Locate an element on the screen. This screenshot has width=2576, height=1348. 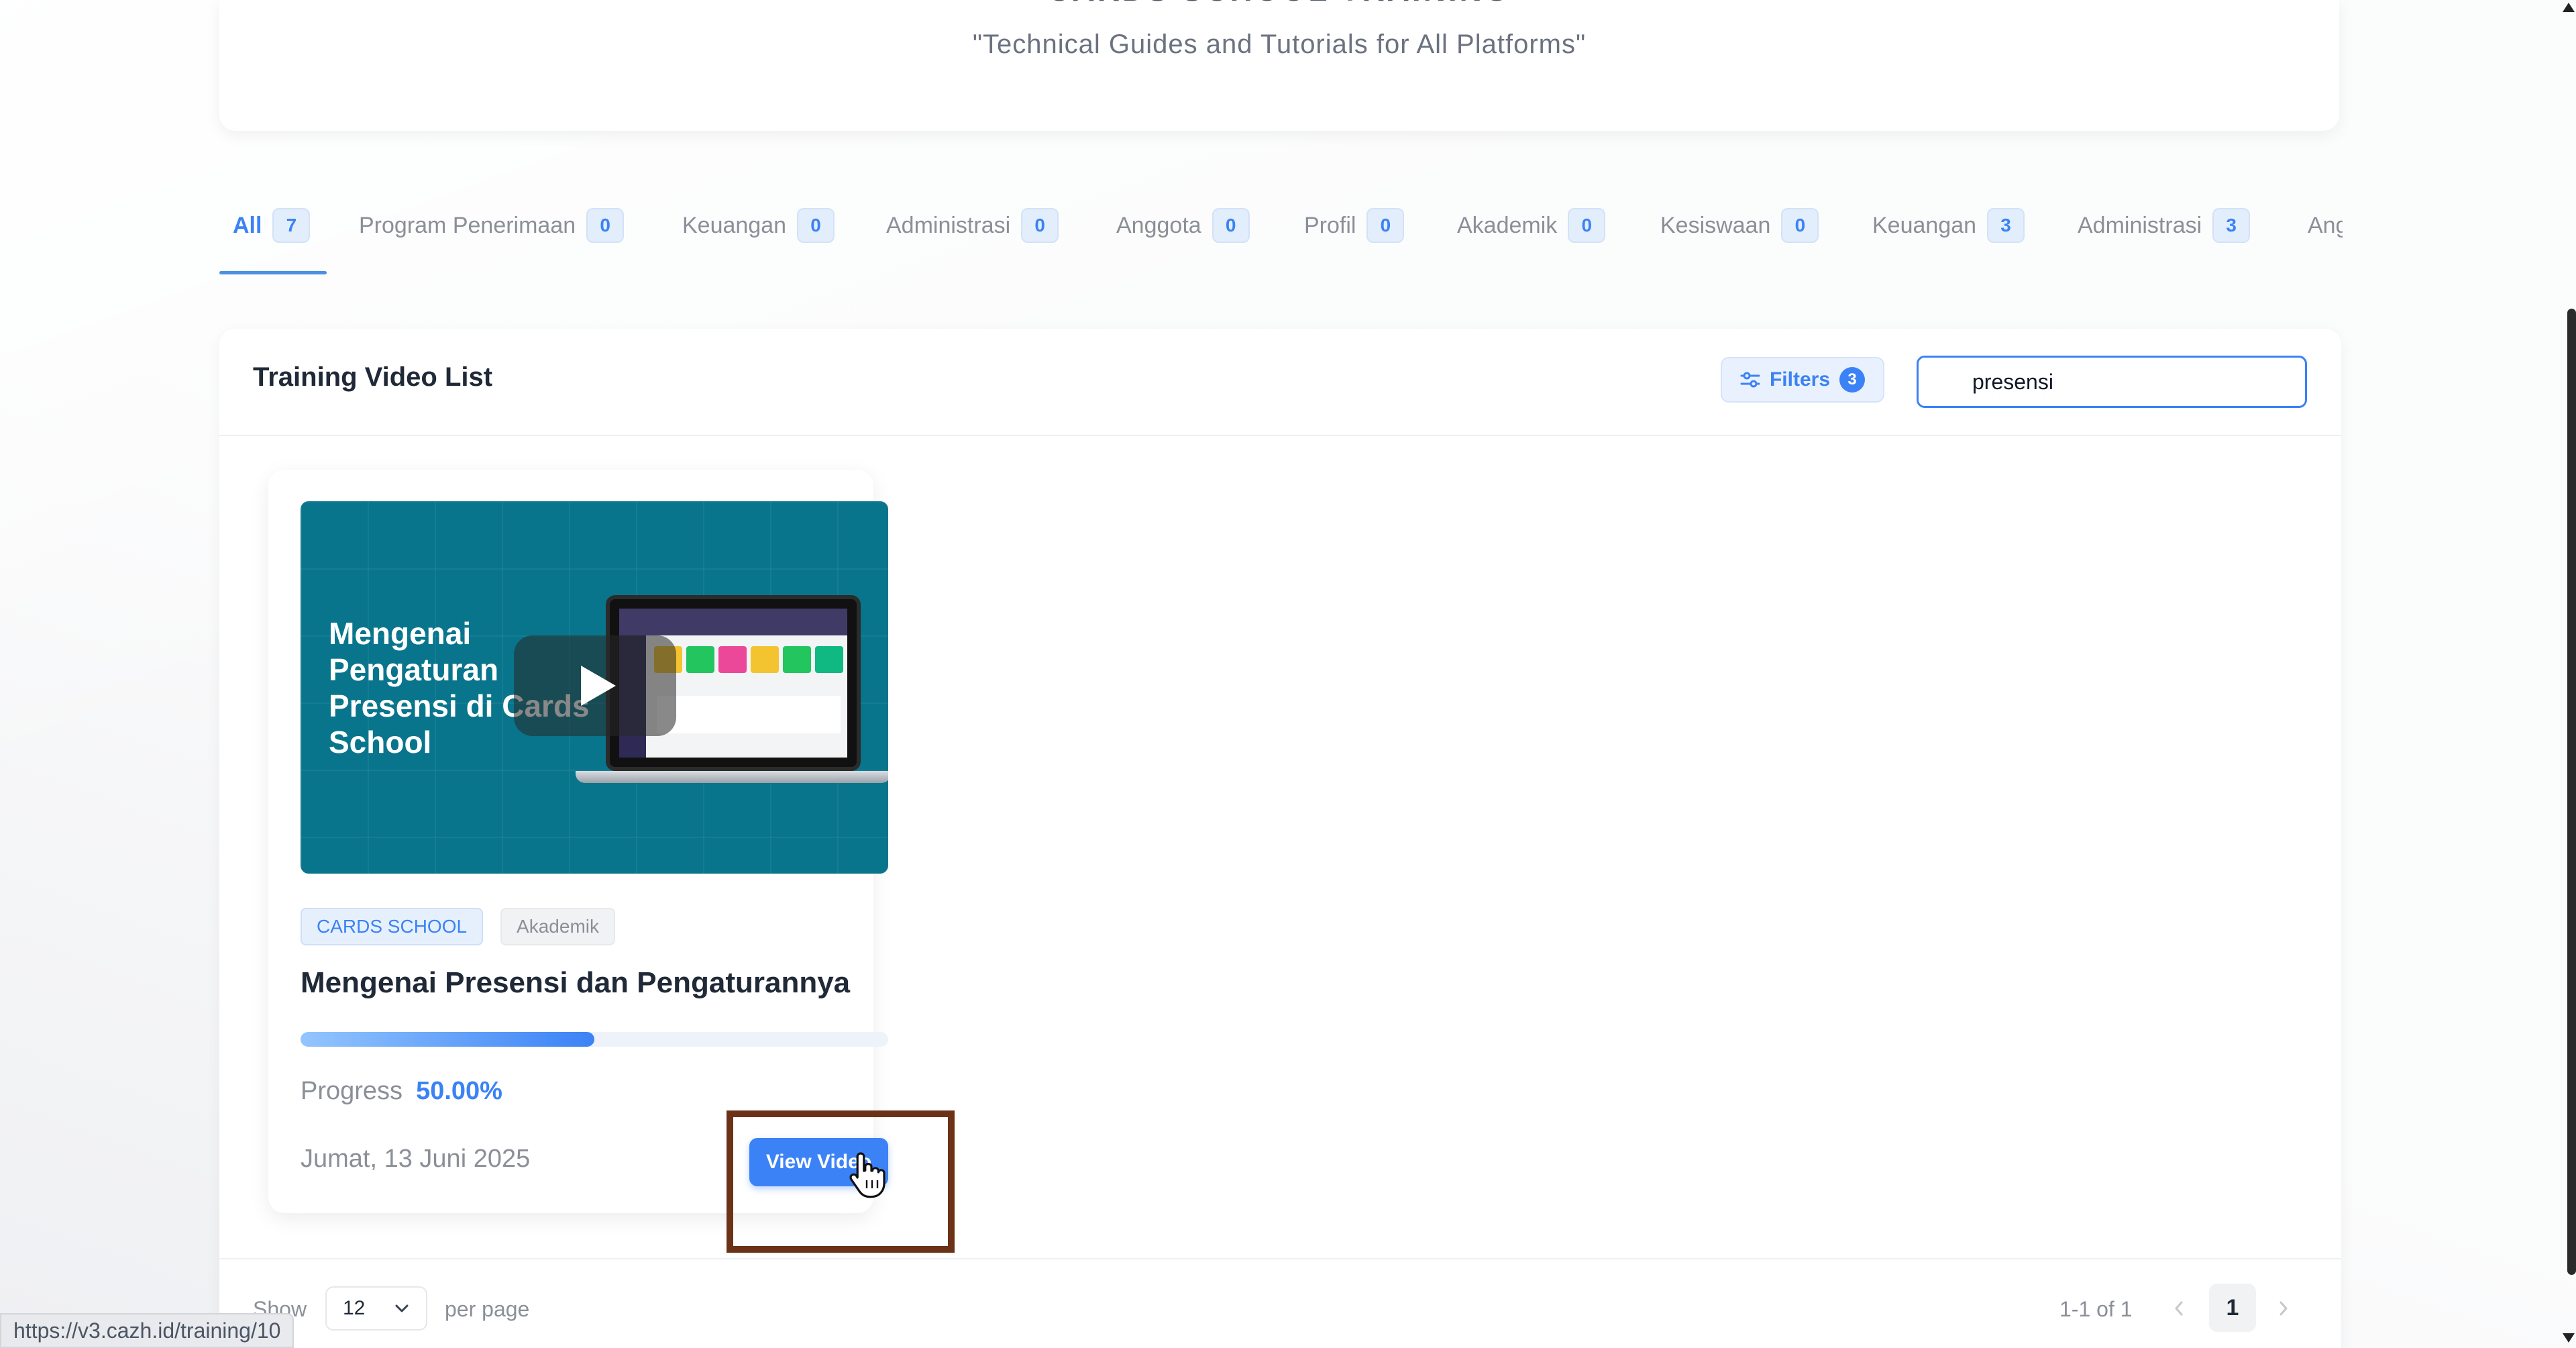
play-button is located at coordinates (595, 685).